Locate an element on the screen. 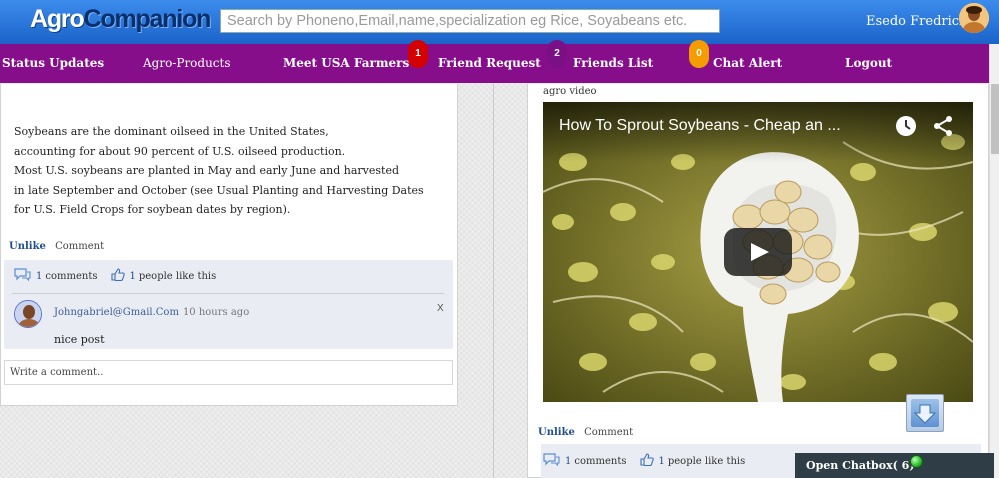  video-comment-button: Comment is located at coordinates (608, 432).